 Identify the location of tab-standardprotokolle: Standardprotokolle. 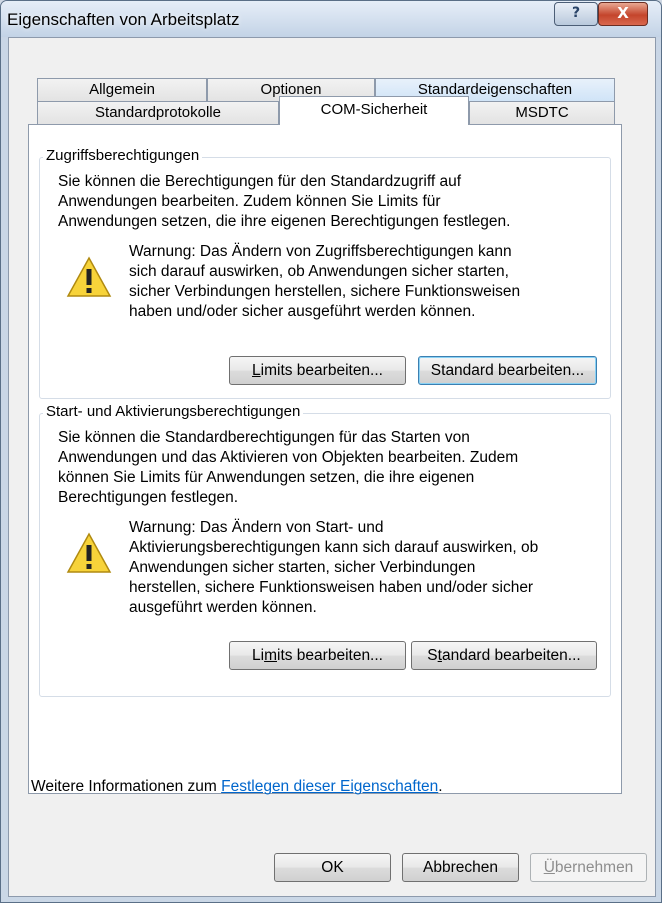
(158, 112).